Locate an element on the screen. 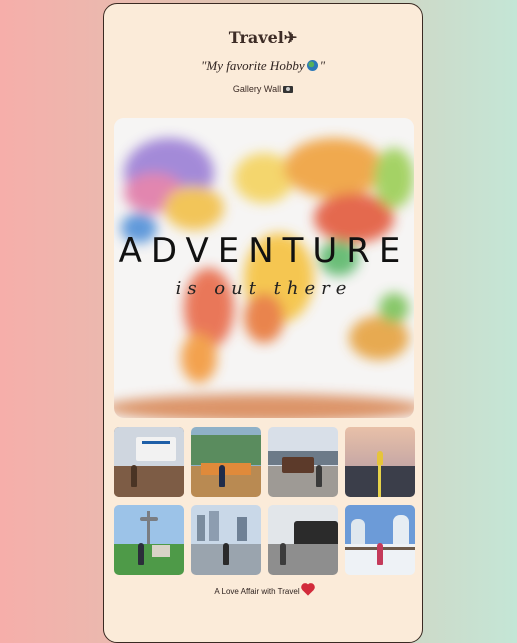 This screenshot has width=517, height=643. thumbnail-city-harbor is located at coordinates (226, 540).